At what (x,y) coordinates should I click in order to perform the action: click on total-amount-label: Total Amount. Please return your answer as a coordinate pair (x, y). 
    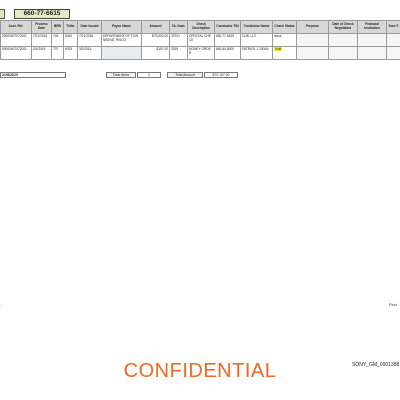
    Looking at the image, I should click on (185, 75).